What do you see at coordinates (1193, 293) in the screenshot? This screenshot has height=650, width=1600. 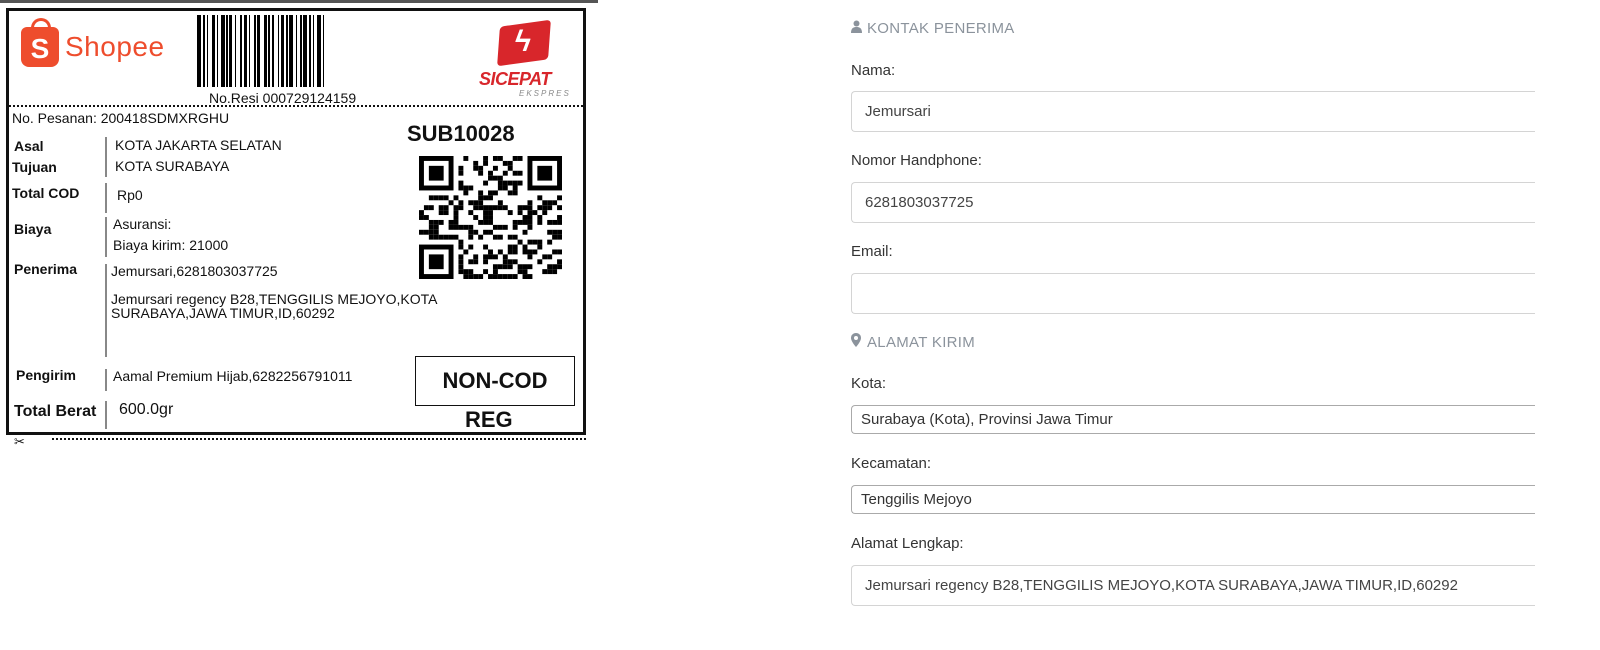 I see `email-input` at bounding box center [1193, 293].